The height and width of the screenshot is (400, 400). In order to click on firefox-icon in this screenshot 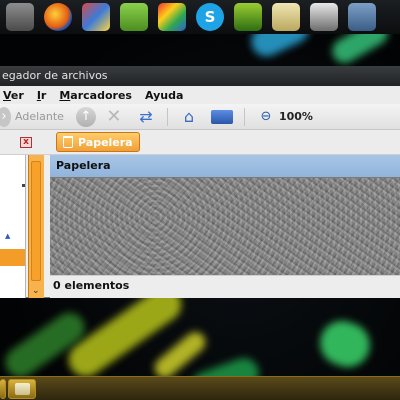, I will do `click(58, 17)`.